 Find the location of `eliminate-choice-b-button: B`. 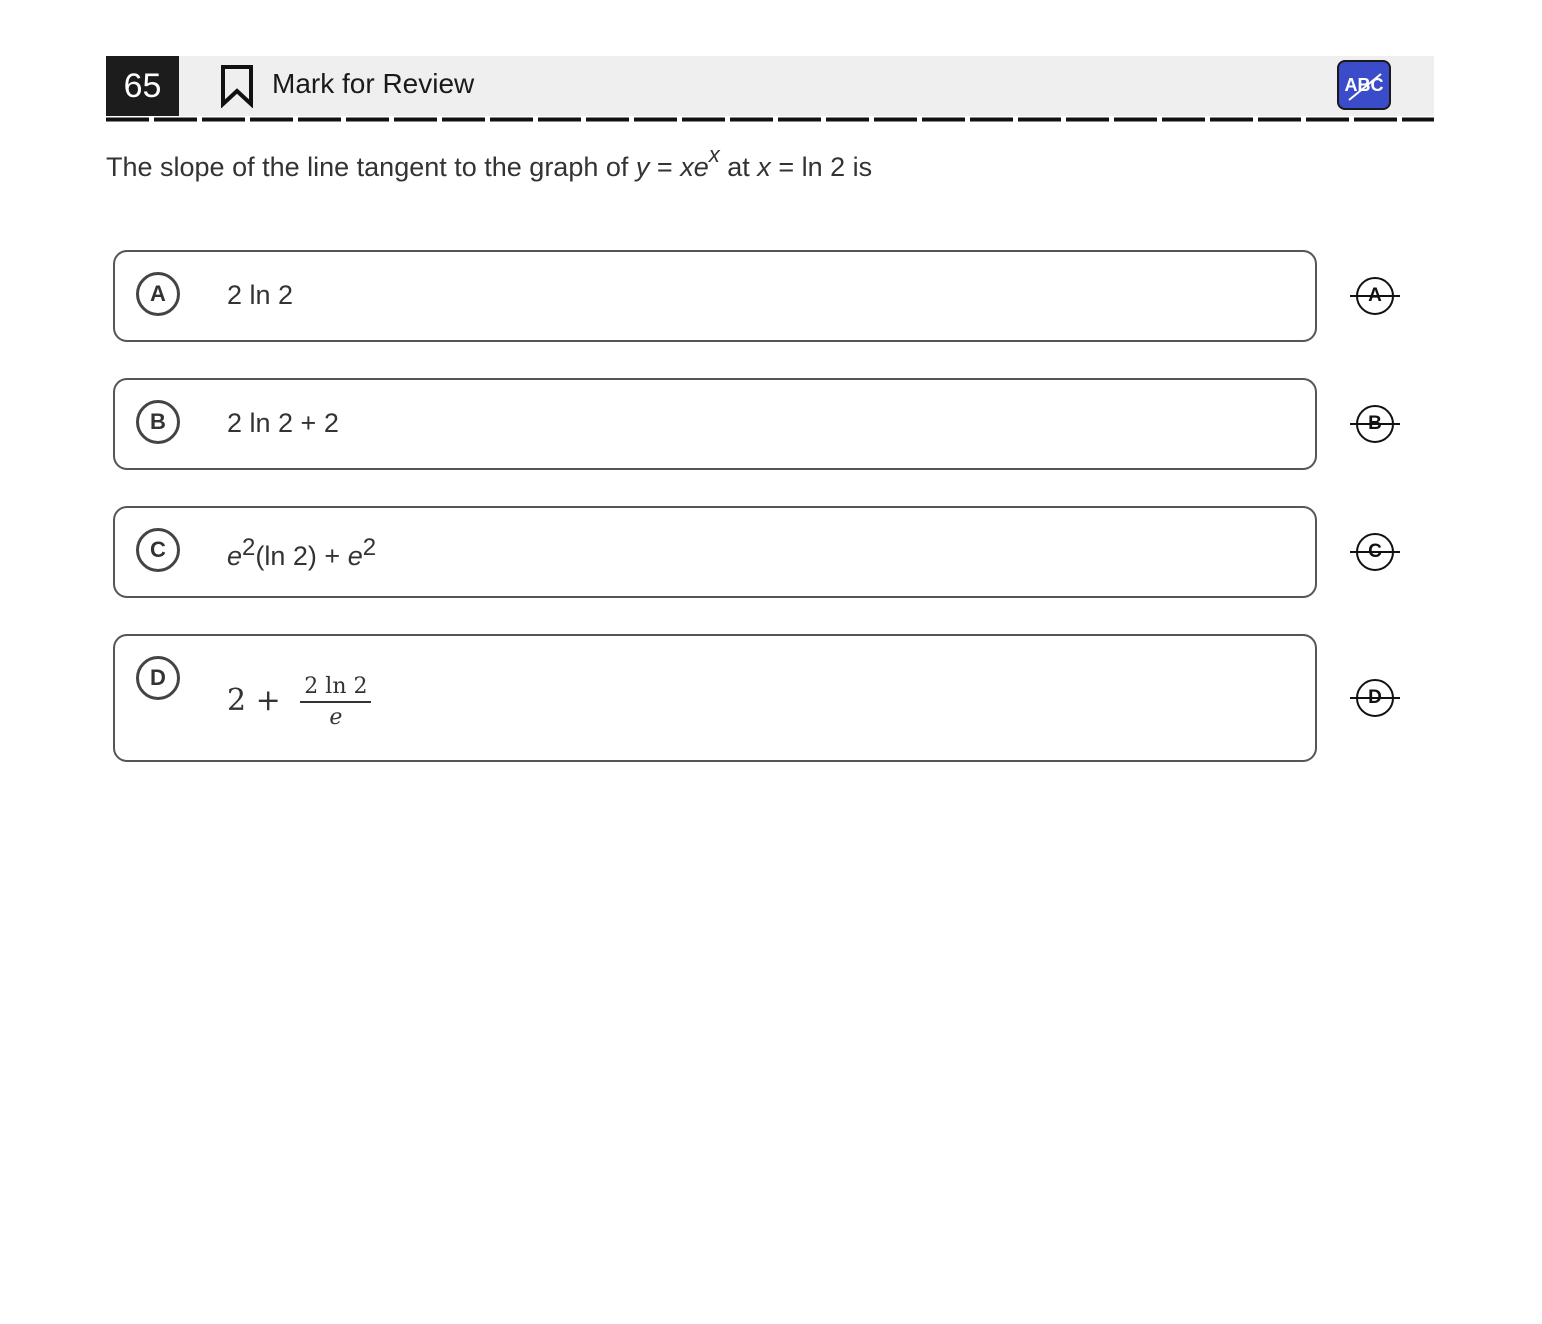

eliminate-choice-b-button: B is located at coordinates (1375, 424).